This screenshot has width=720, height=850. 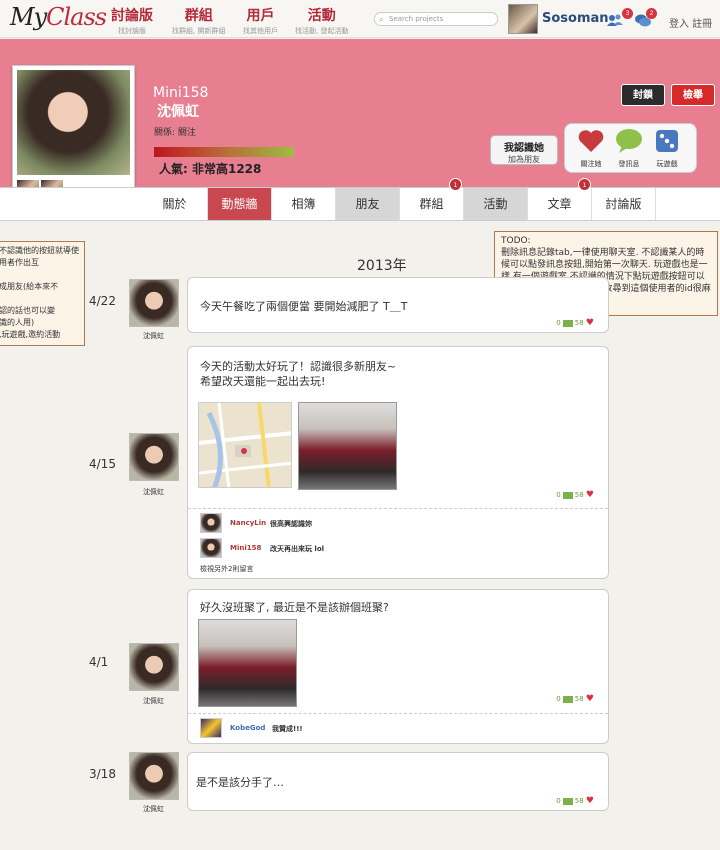 What do you see at coordinates (175, 204) in the screenshot?
I see `tab-about: 關於` at bounding box center [175, 204].